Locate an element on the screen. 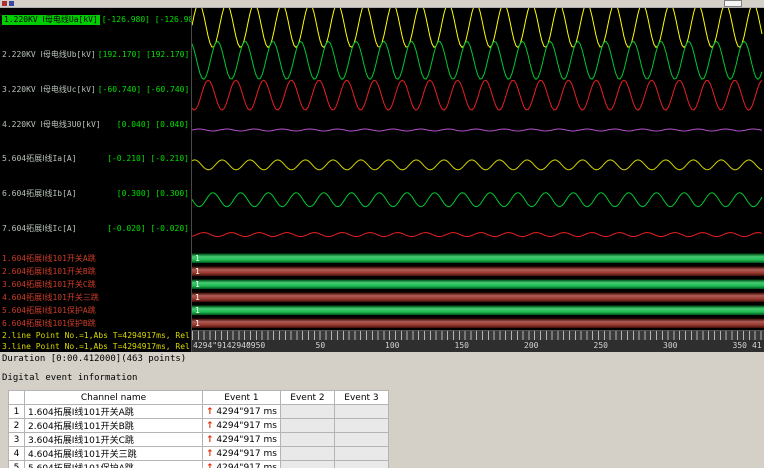  window-control-button is located at coordinates (733, 3).